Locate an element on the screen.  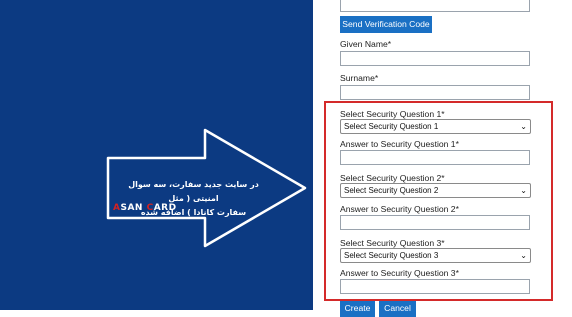
cancel-button: Cancel is located at coordinates (397, 308).